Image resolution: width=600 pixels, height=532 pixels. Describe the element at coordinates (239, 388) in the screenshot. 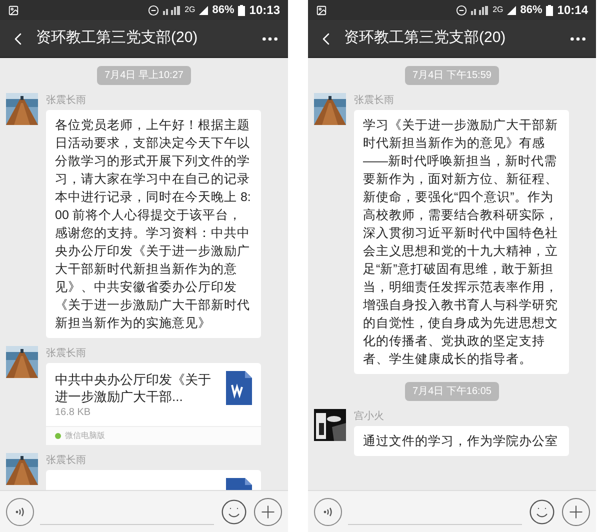

I see `document-icon` at that location.